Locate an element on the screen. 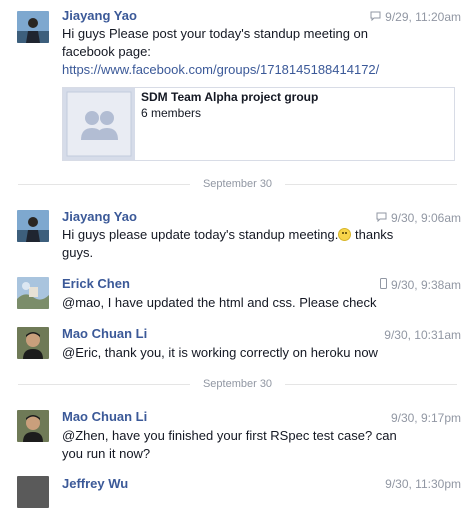 The image size is (475, 508). timestamp: 9/30, 9:38am is located at coordinates (420, 285).